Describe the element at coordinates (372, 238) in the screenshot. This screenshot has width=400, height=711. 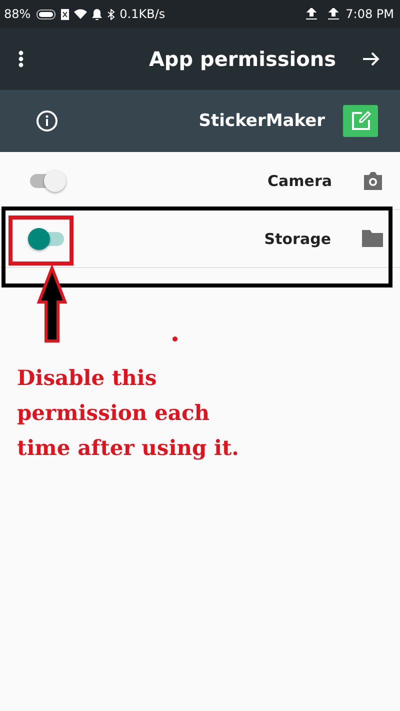
I see `folder-icon` at that location.